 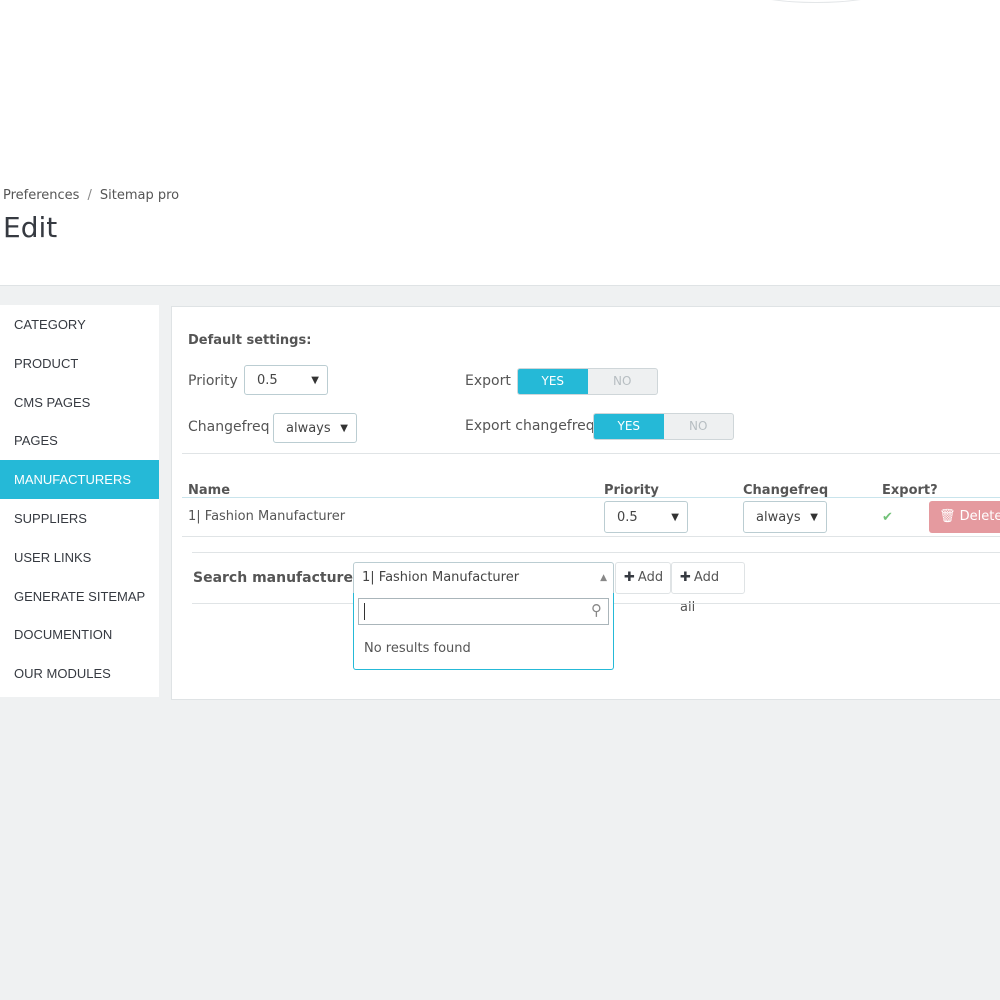 I want to click on header-decoration, so click(x=816, y=1).